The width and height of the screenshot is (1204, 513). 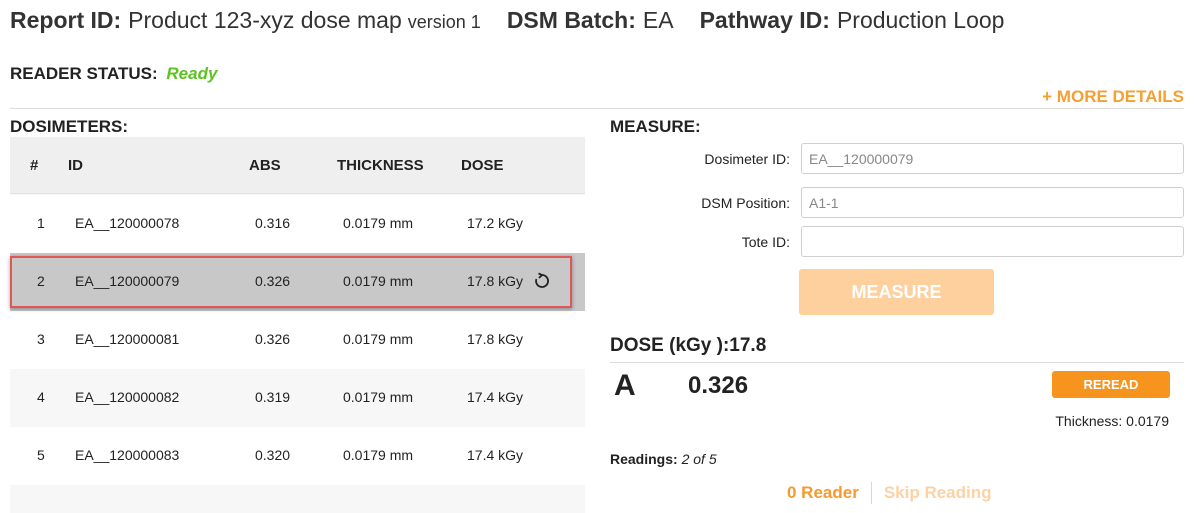 I want to click on col-header-id: ID, so click(x=75, y=165).